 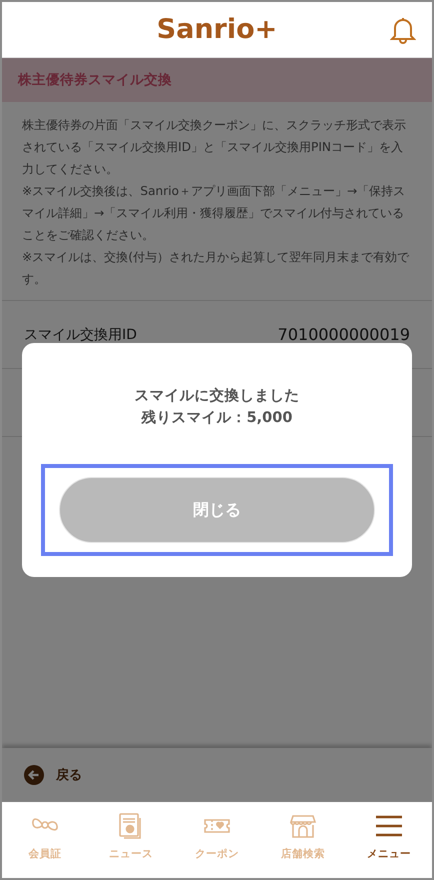 I want to click on description-text: ※スマイル交換後は、Sanrio＋アプリ画面下部「メニュー」→「保持スマイル詳細」→「スマイル利用・獲得履歴」でスマイル付与されていることをご確認ください。, so click(x=214, y=213).